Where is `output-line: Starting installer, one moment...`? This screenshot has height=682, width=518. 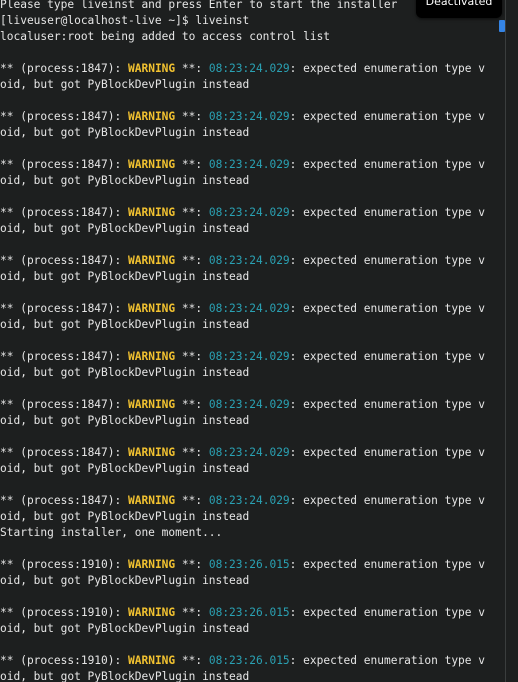 output-line: Starting installer, one moment... is located at coordinates (111, 532).